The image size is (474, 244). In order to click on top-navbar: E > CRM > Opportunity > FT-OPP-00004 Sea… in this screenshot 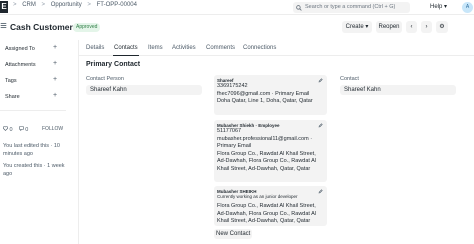, I will do `click(237, 7)`.